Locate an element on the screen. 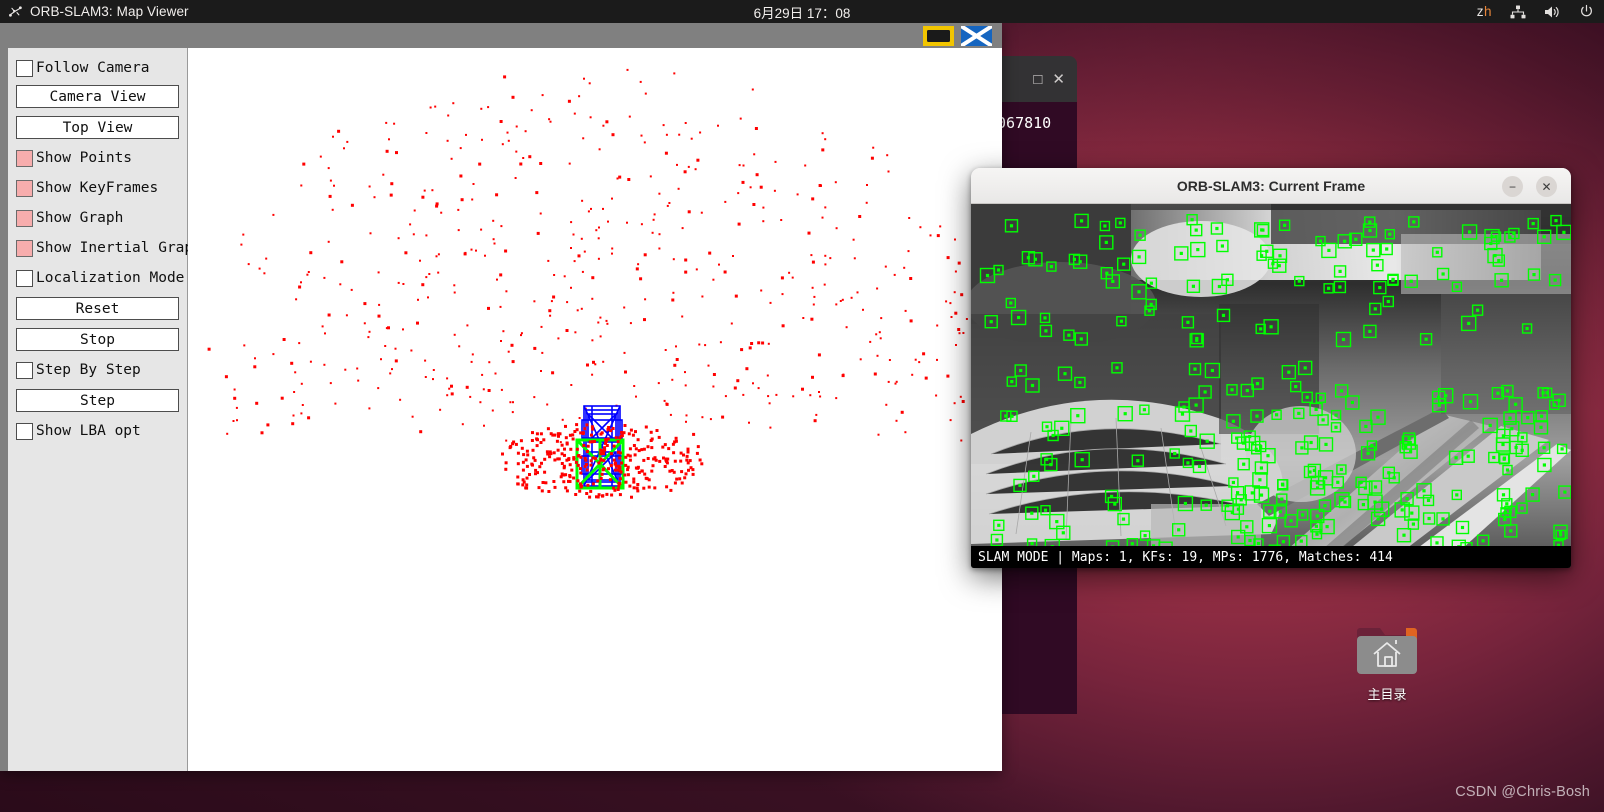 Image resolution: width=1604 pixels, height=812 pixels. yellow-screen-icon is located at coordinates (938, 35).